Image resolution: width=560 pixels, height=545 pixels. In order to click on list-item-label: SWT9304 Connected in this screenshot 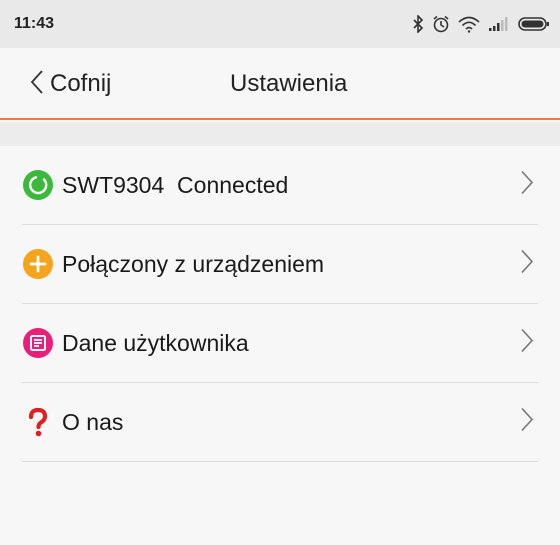, I will do `click(175, 184)`.